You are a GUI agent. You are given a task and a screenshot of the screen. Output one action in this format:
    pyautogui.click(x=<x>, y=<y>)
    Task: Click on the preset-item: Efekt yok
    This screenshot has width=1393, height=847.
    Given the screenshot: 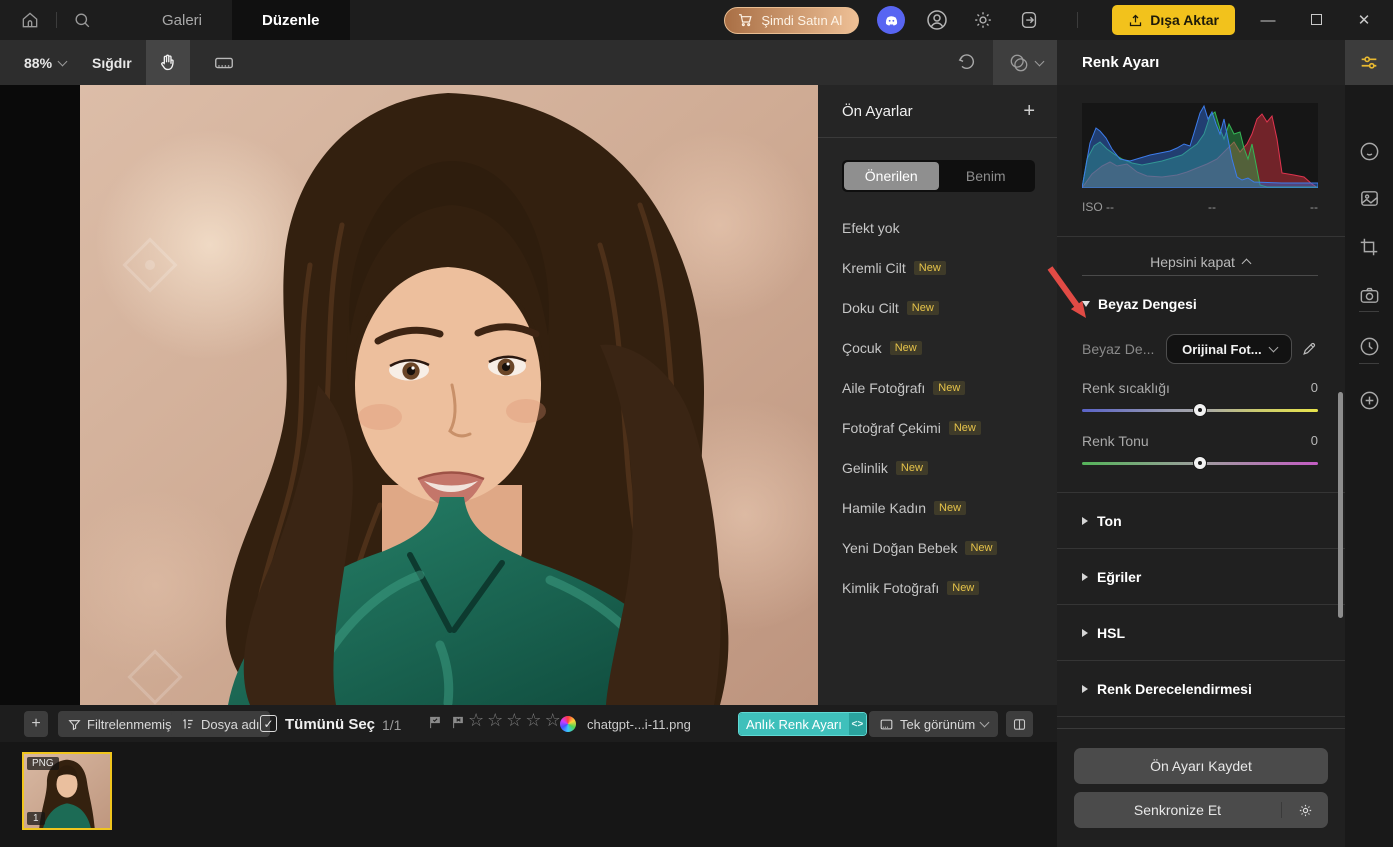 What is the action you would take?
    pyautogui.click(x=937, y=228)
    